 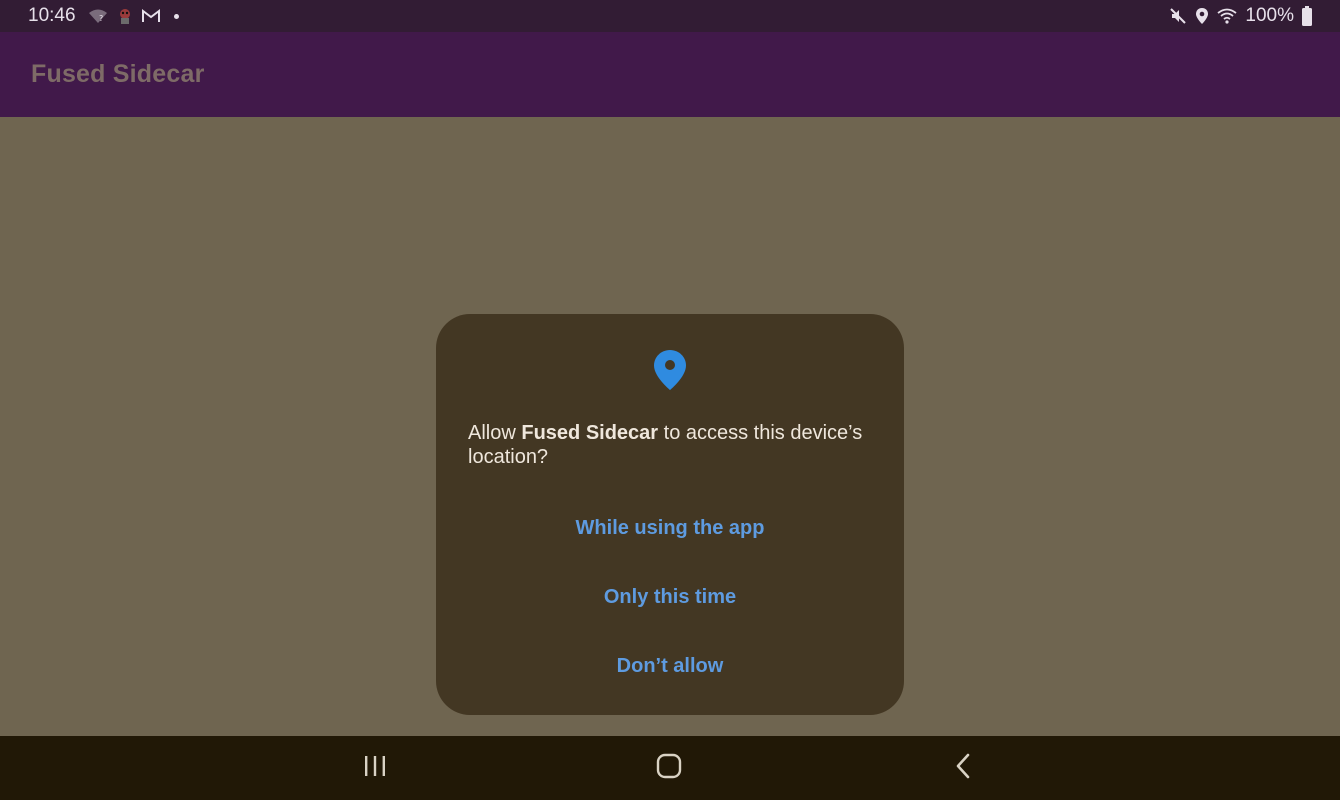 I want to click on app-notification-icon, so click(x=125, y=16).